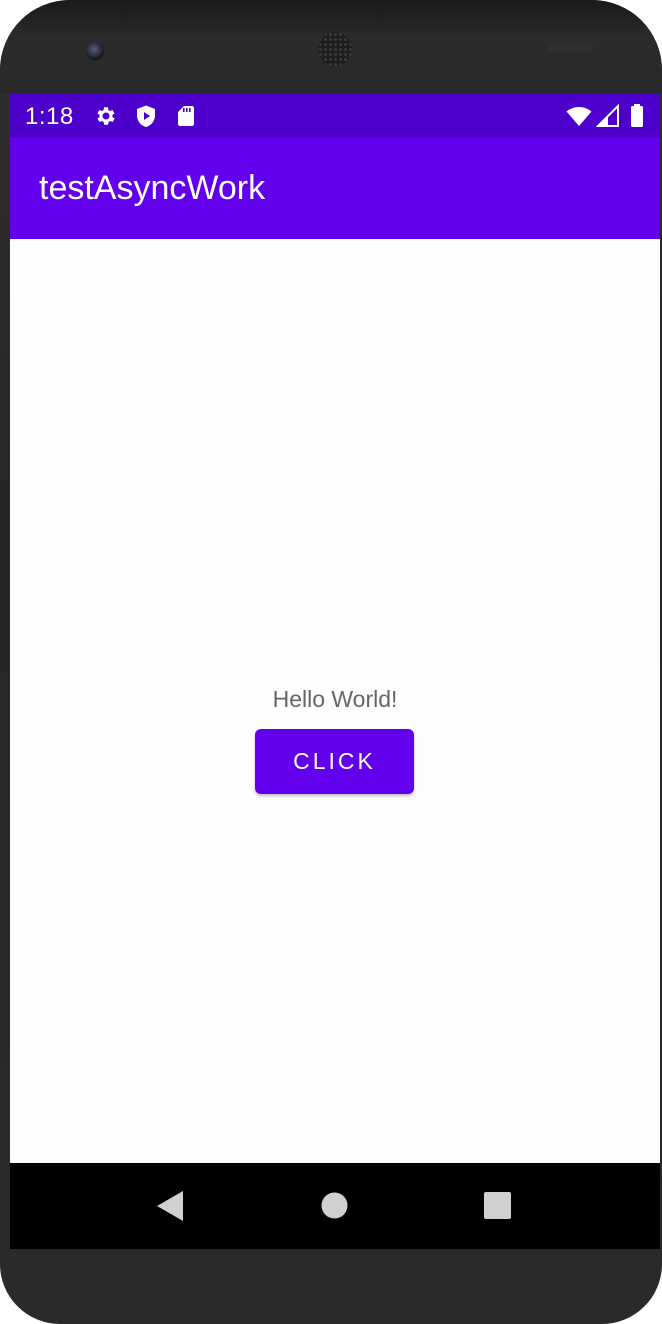 The image size is (662, 1324). I want to click on earpiece-speaker, so click(335, 49).